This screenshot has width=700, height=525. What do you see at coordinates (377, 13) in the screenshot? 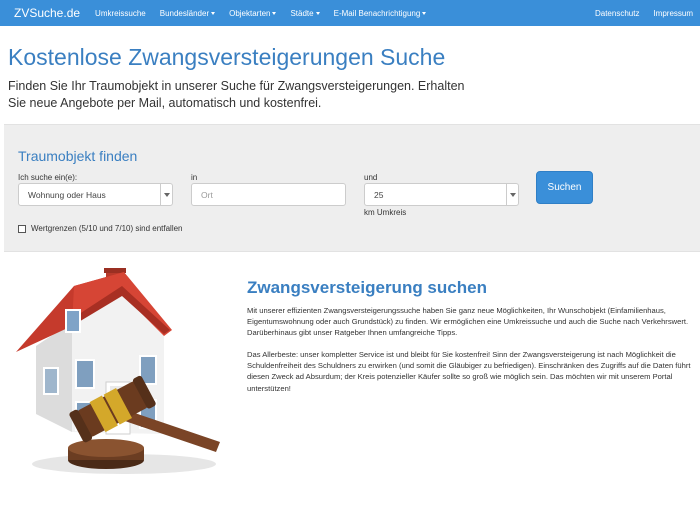
I see `nav-label: E-Mail Benachrichtigung` at bounding box center [377, 13].